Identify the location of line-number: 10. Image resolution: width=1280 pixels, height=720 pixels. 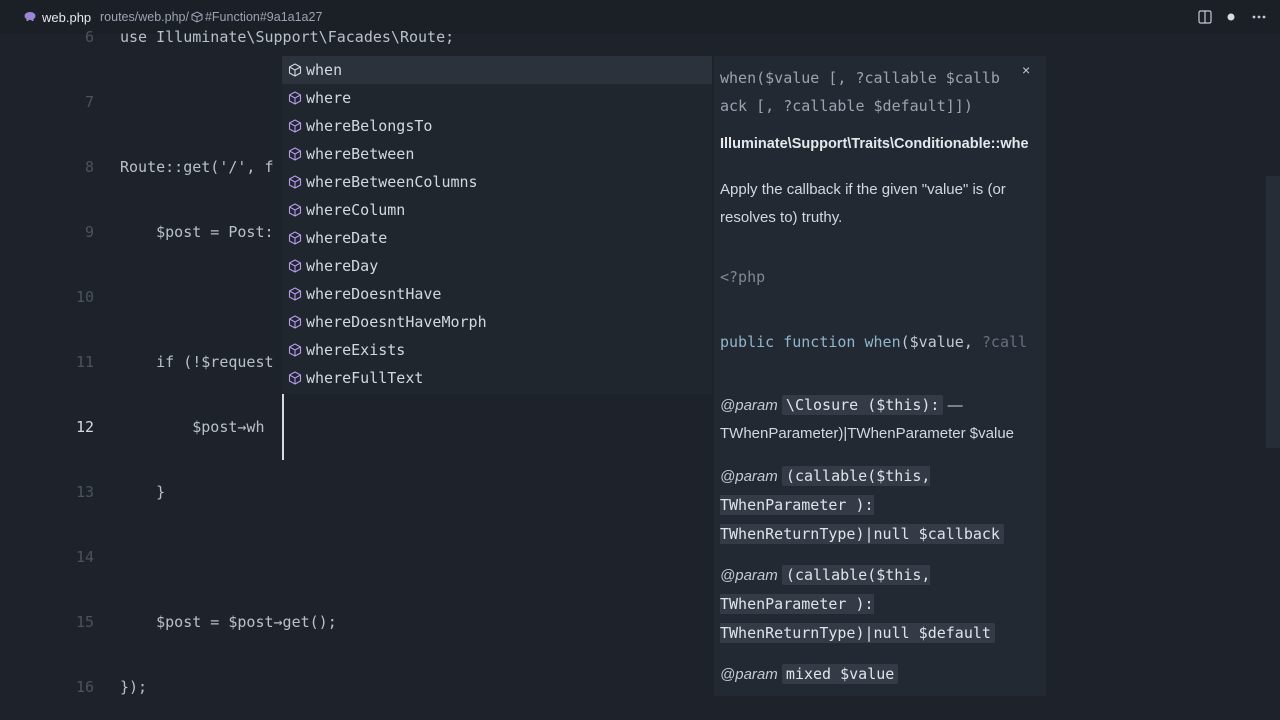
(84, 297).